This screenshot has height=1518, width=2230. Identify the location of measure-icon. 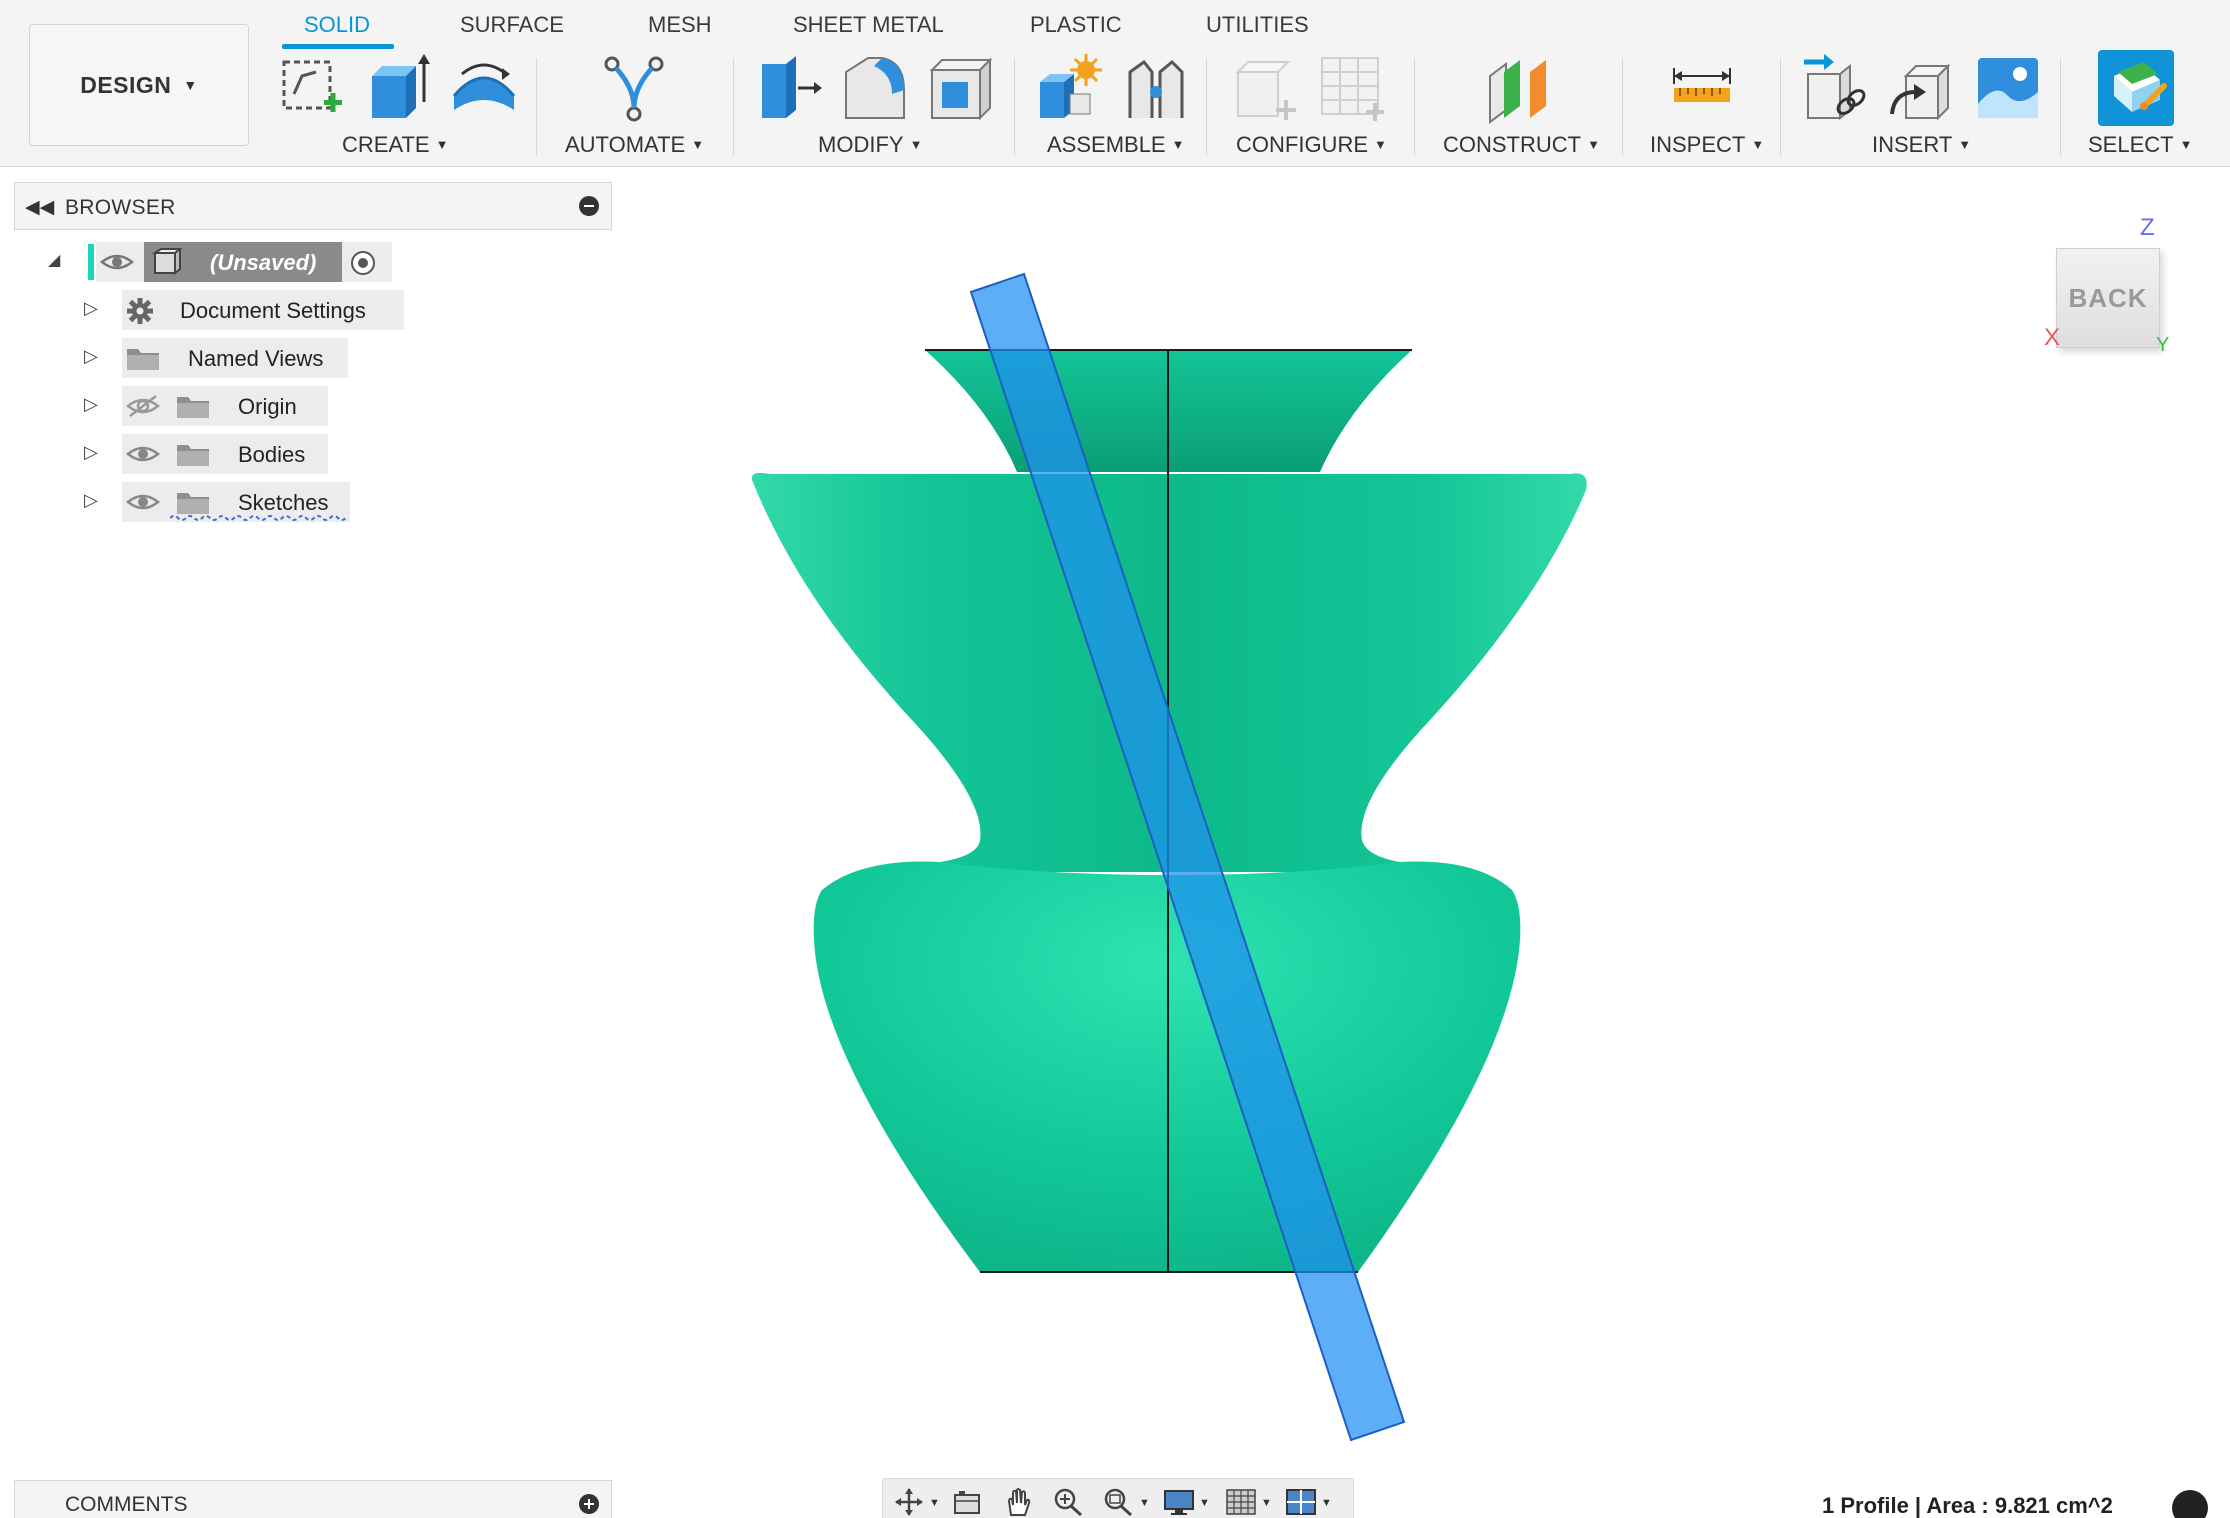
(1702, 88).